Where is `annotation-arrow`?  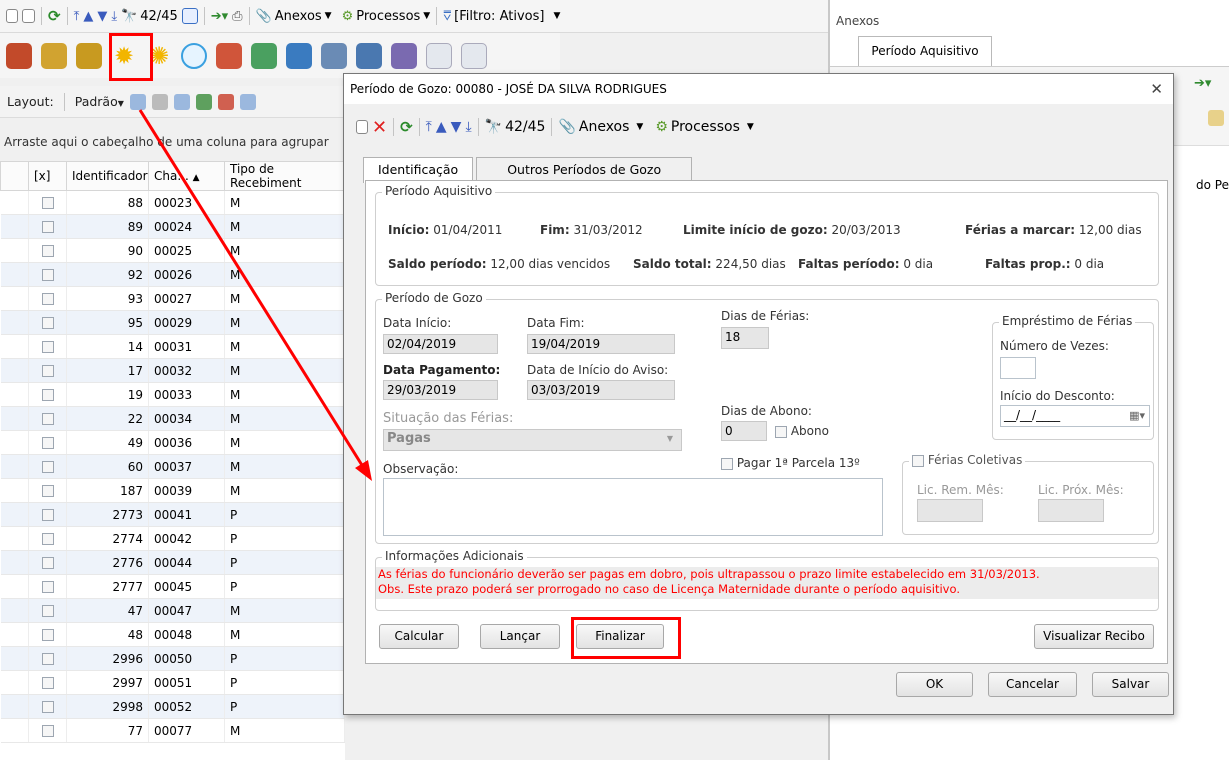
annotation-arrow is located at coordinates (255, 295).